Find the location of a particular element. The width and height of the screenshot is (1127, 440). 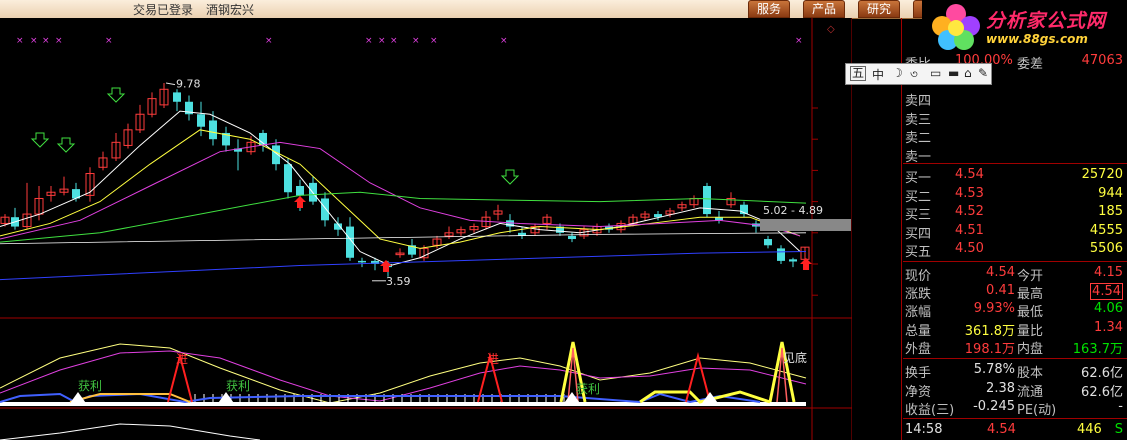

sell-row: 卖一 is located at coordinates (1015, 155).